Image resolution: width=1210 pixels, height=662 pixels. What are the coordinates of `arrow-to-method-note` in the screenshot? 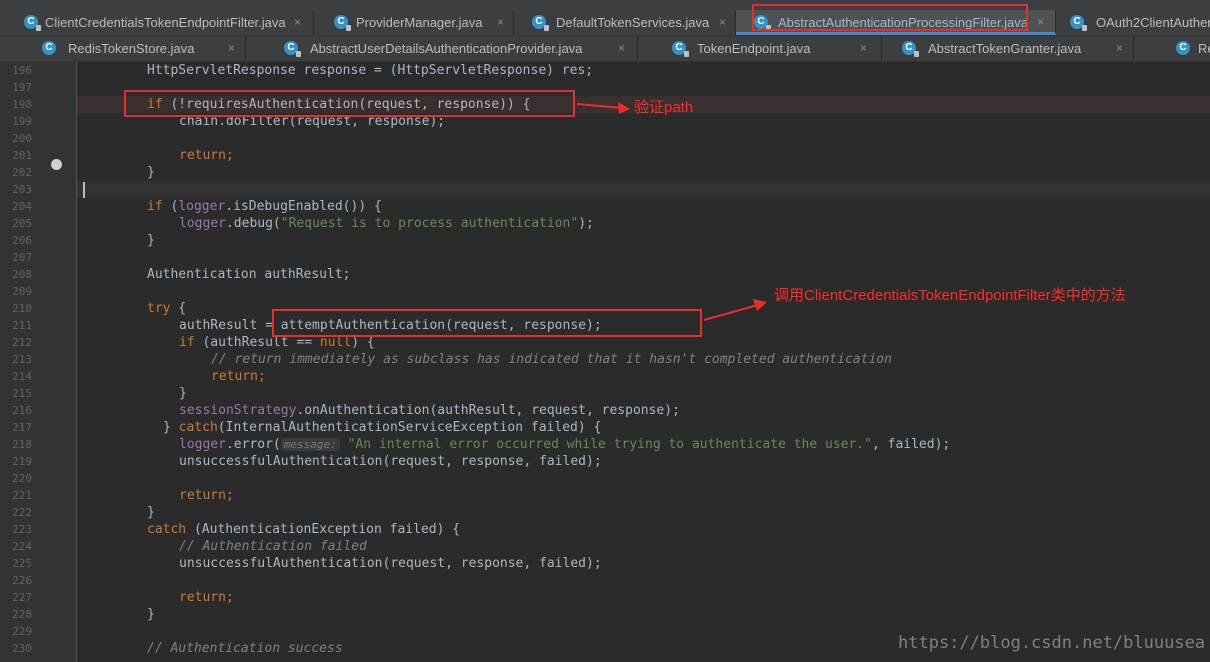 It's located at (735, 310).